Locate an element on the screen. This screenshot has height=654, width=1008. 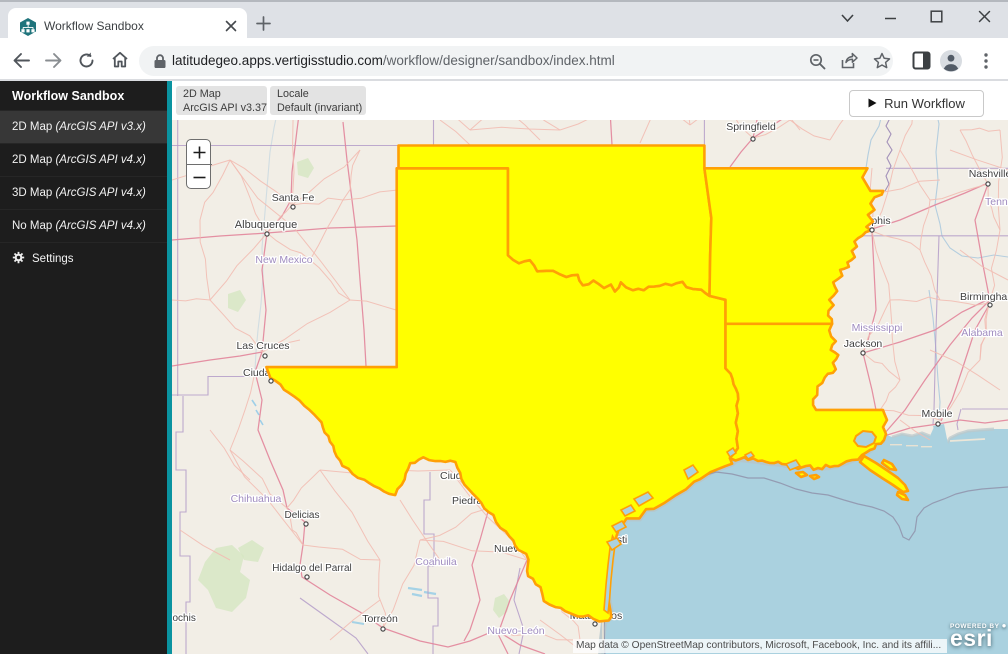
svg-text: Tennessee is located at coordinates (996, 202).